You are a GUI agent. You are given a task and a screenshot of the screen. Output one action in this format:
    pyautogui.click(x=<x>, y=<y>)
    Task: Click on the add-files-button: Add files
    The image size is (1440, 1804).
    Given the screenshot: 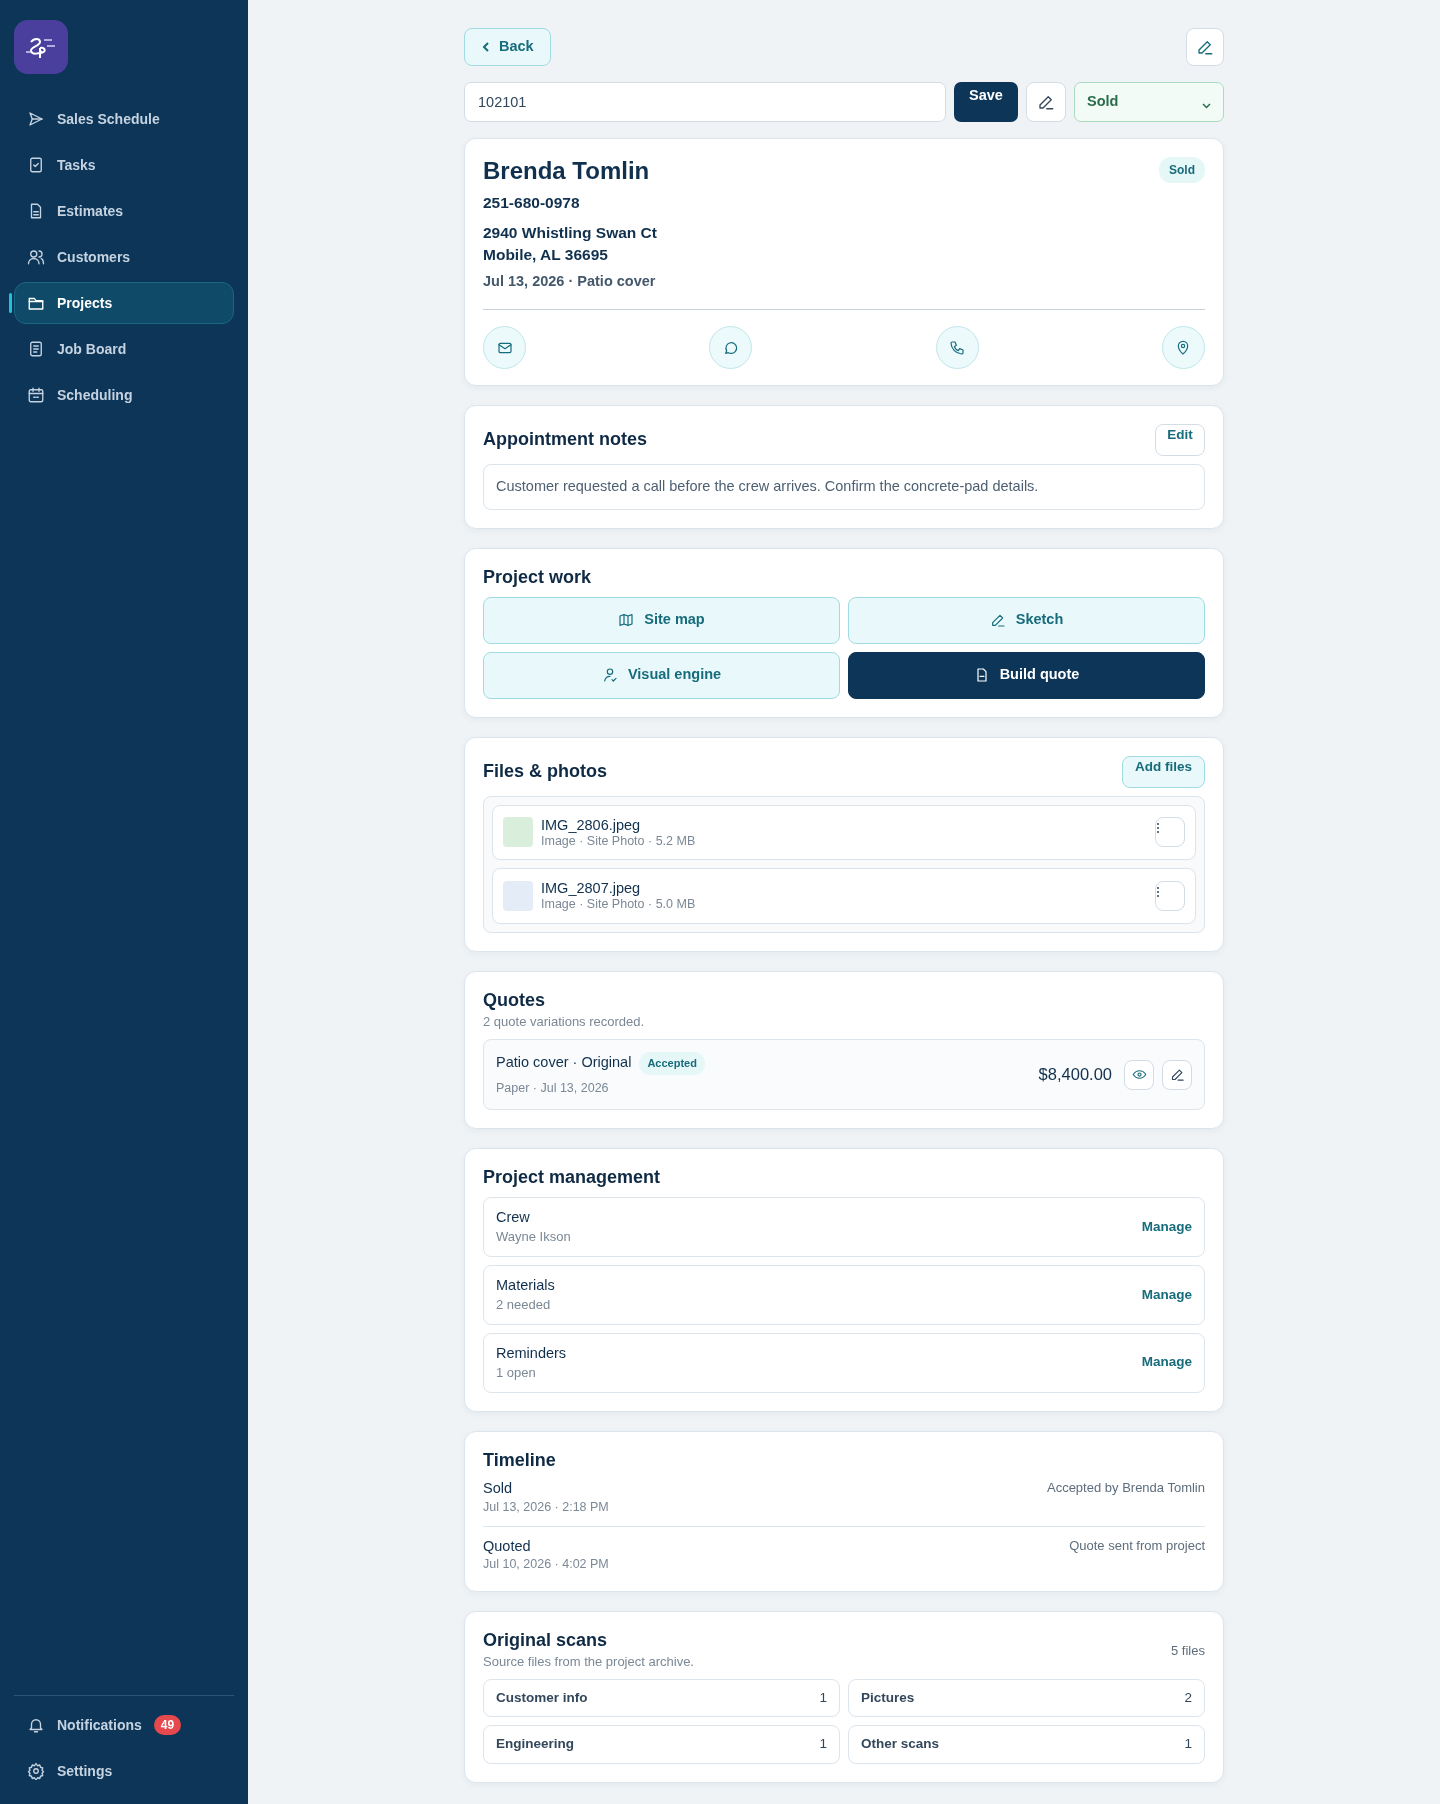 What is the action you would take?
    pyautogui.click(x=1163, y=771)
    